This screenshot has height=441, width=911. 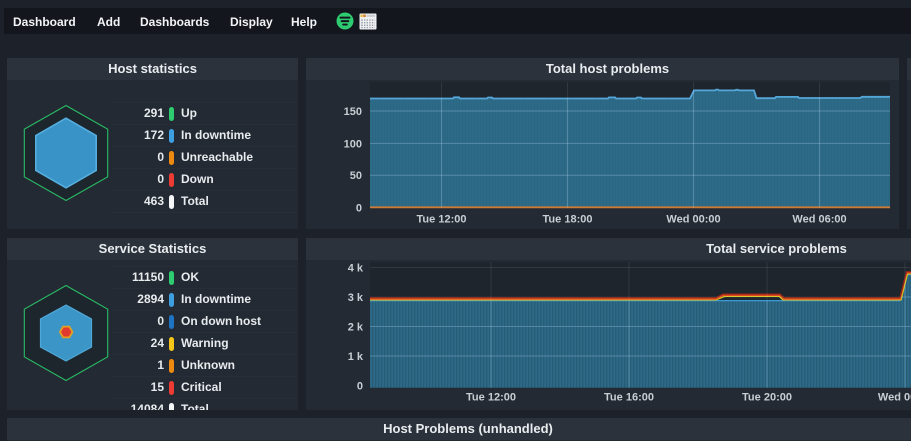 What do you see at coordinates (356, 357) in the screenshot?
I see `svg-text: 1 k` at bounding box center [356, 357].